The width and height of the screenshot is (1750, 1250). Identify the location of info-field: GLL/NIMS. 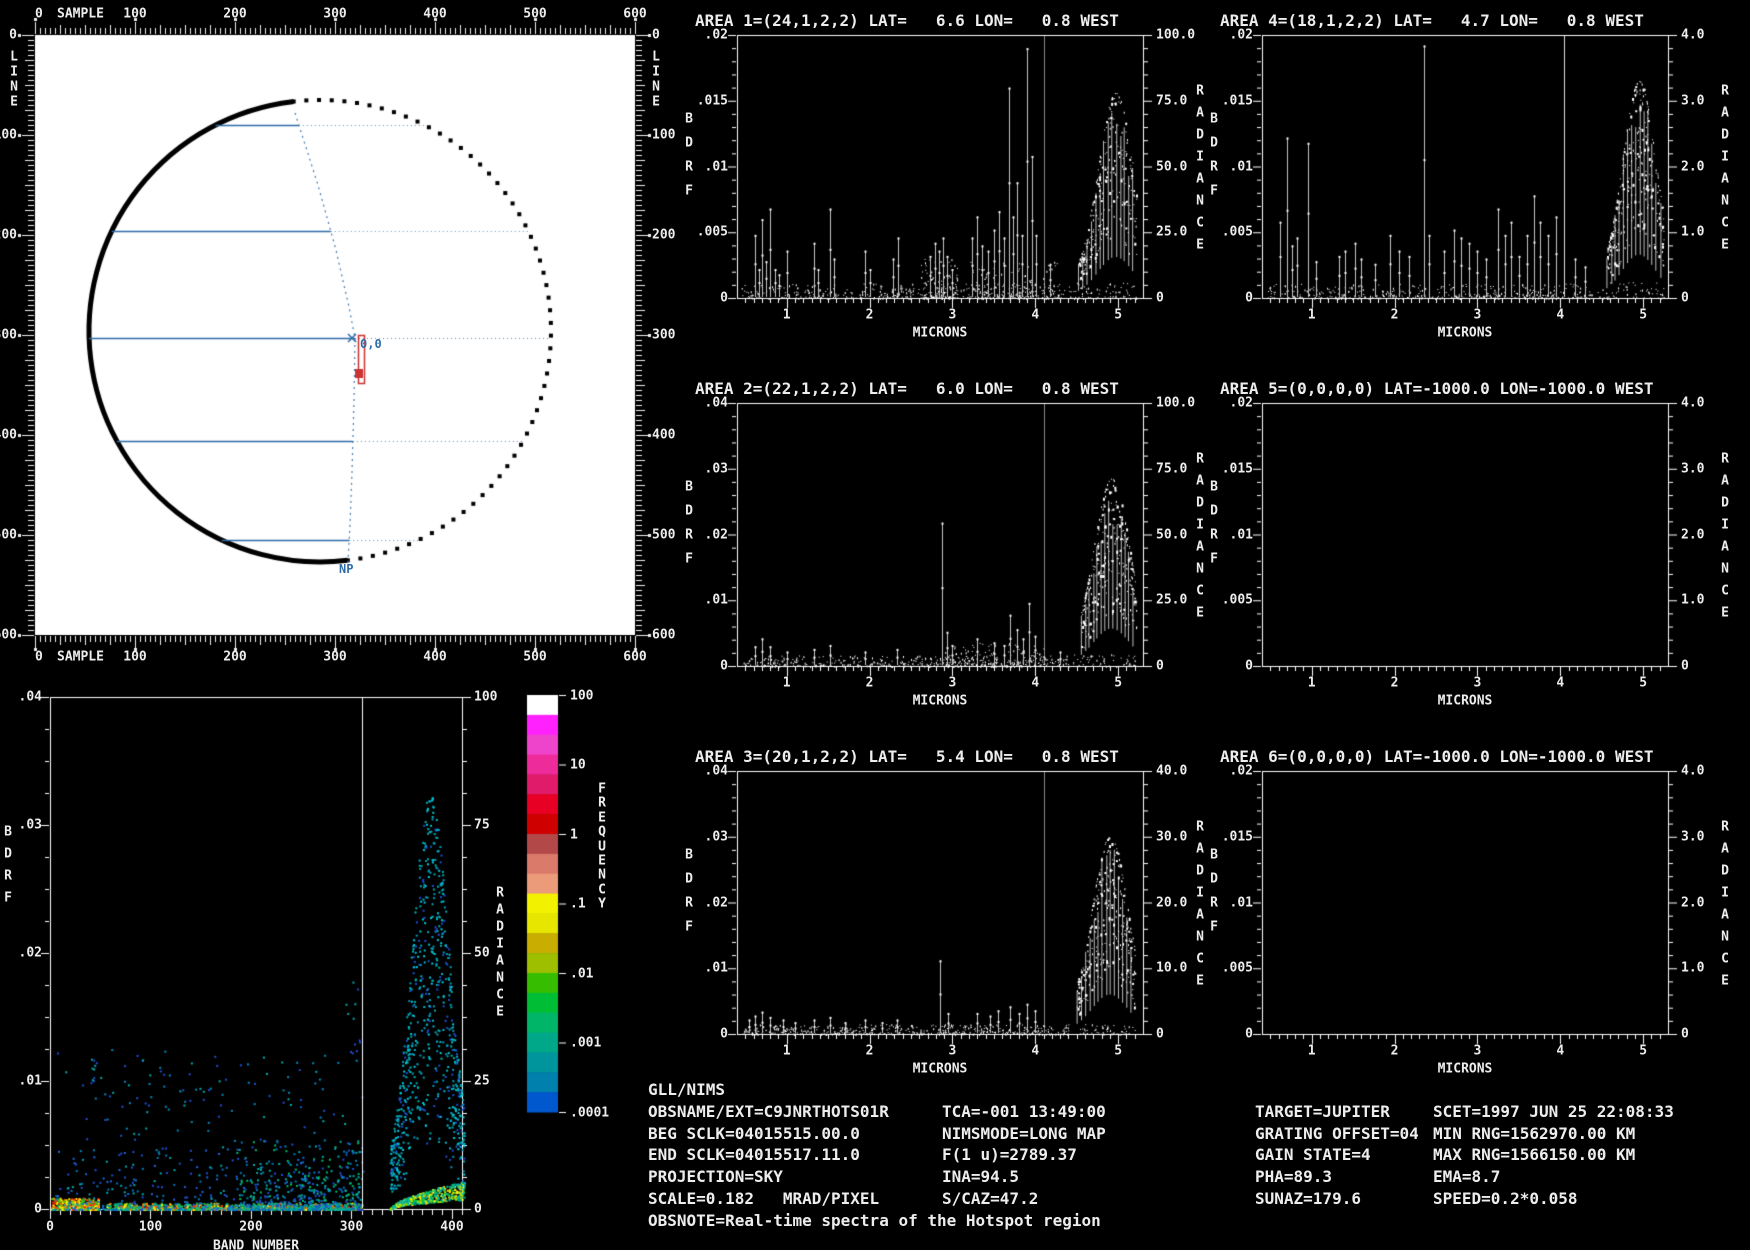
(687, 1089).